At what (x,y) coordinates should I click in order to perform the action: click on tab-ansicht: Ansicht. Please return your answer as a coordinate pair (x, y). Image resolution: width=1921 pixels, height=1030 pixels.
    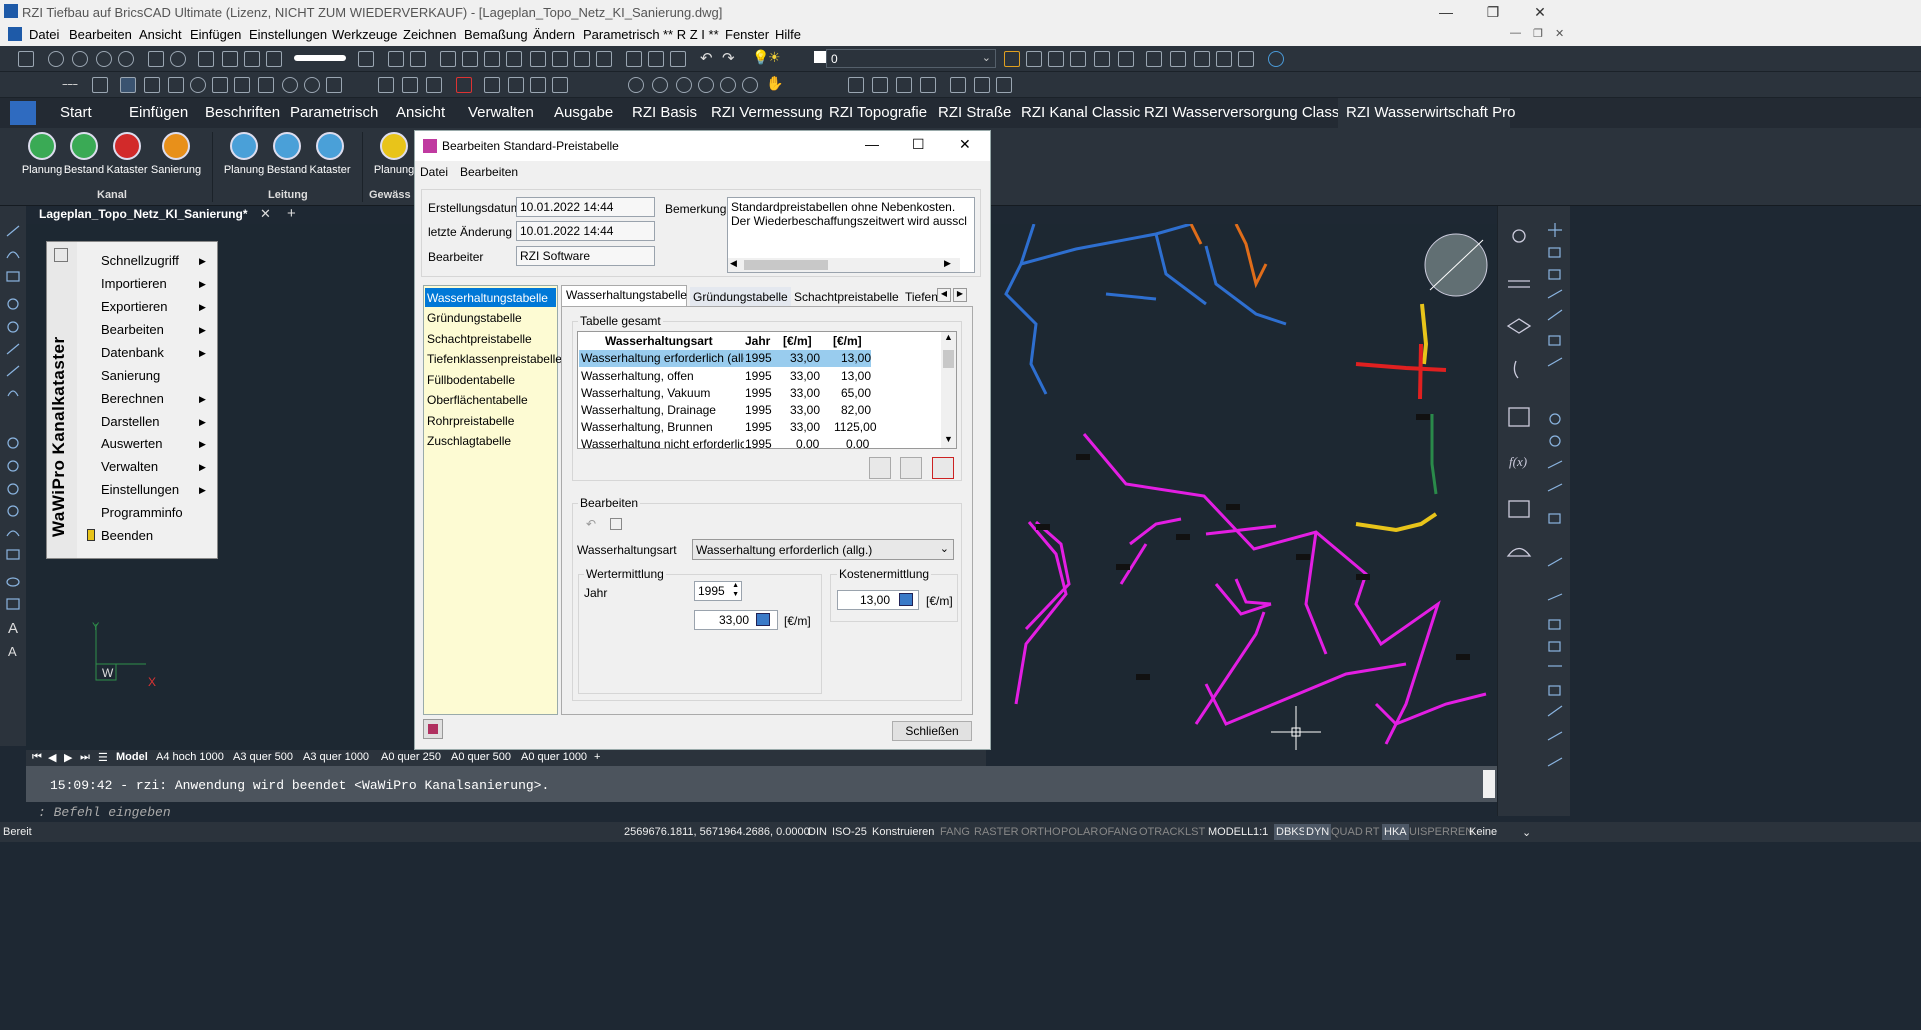
    Looking at the image, I should click on (420, 112).